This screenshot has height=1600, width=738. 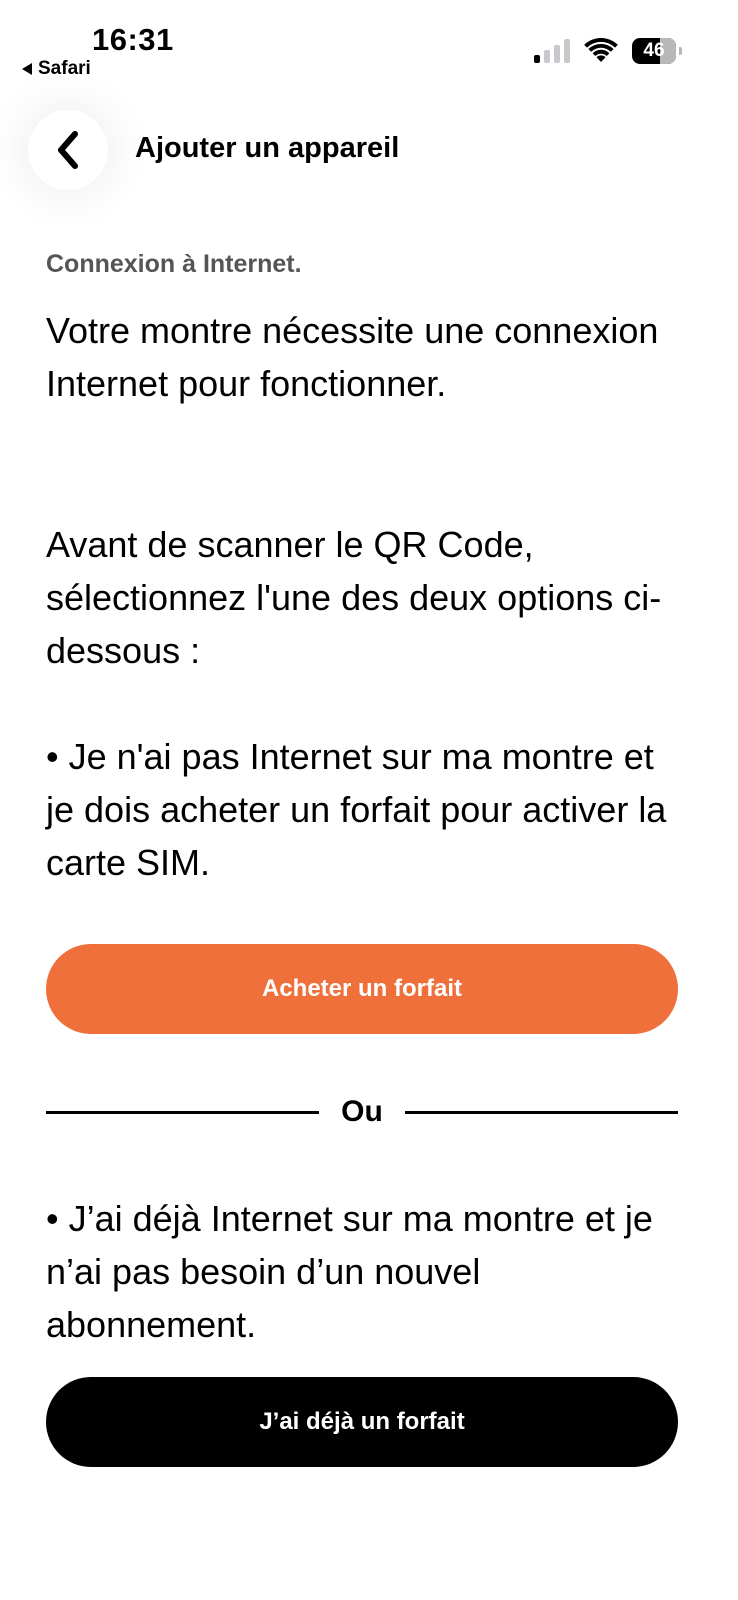 I want to click on buy-plan-button: Acheter un forfait, so click(x=362, y=989).